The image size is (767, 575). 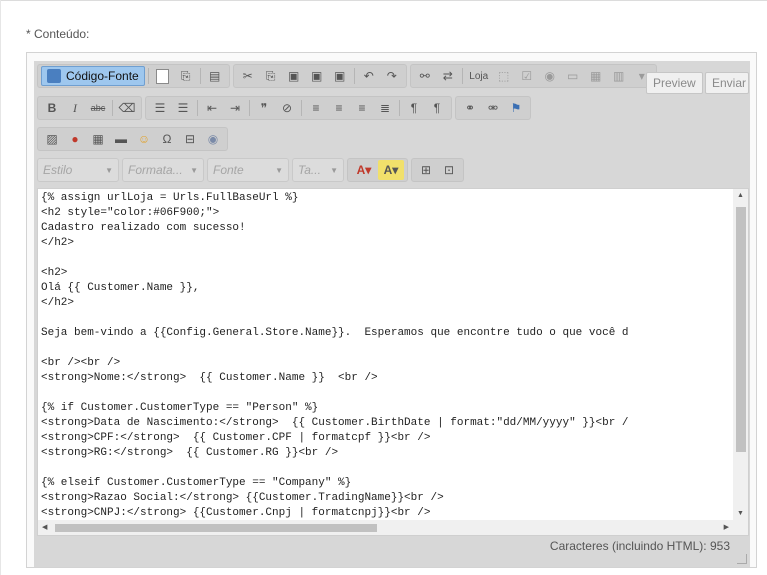 I want to click on page-break-button: ⊟, so click(x=190, y=139).